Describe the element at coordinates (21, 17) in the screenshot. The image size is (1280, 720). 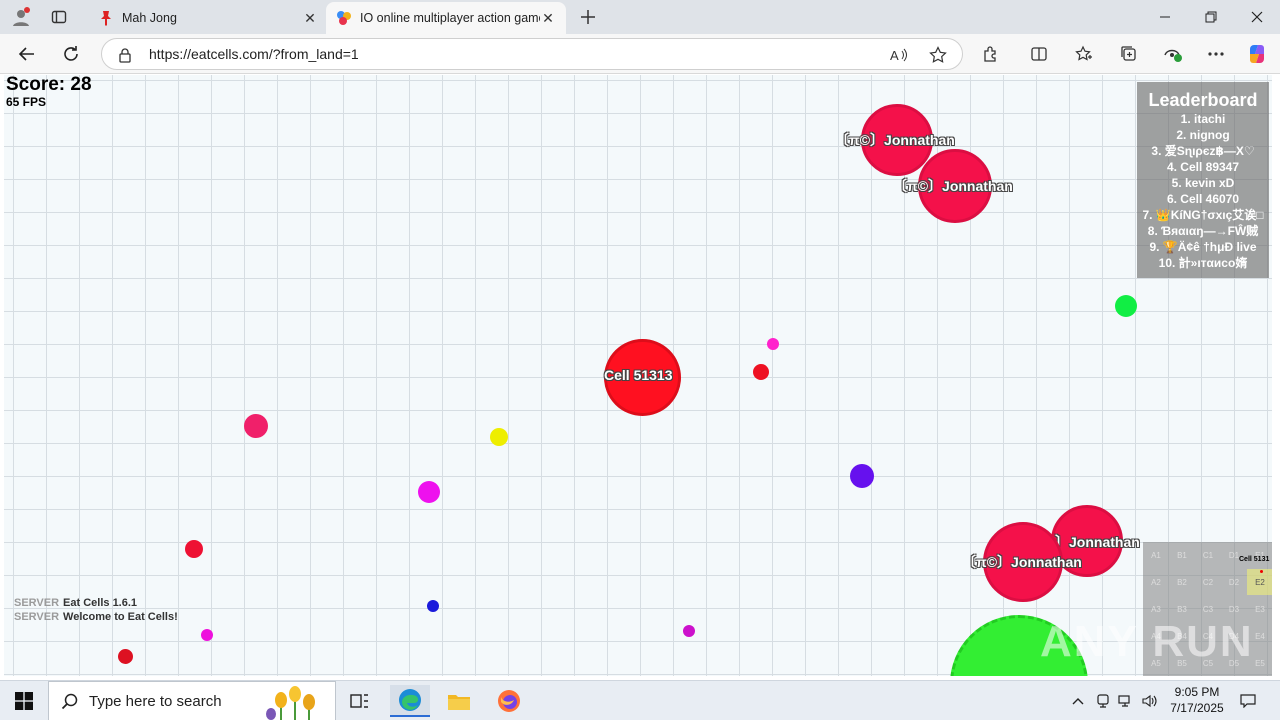
I see `profile-icon` at that location.